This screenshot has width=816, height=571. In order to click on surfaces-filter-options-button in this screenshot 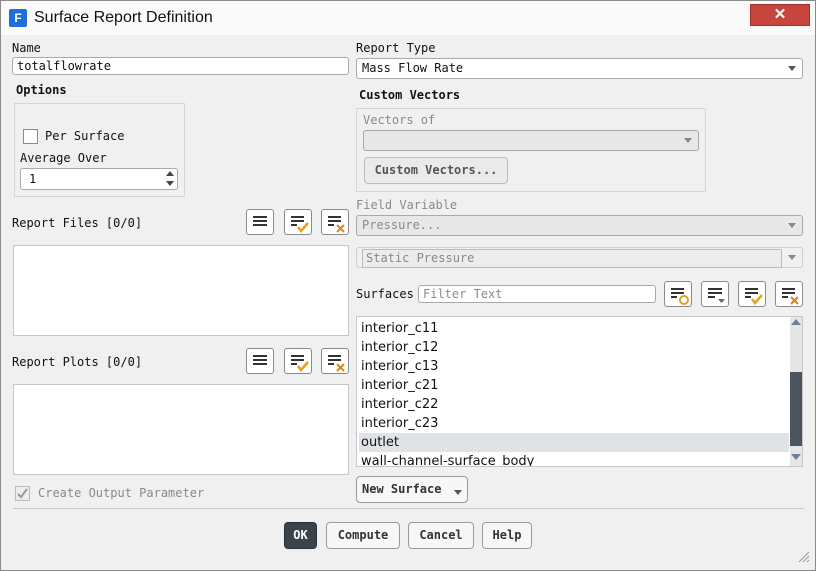, I will do `click(678, 294)`.